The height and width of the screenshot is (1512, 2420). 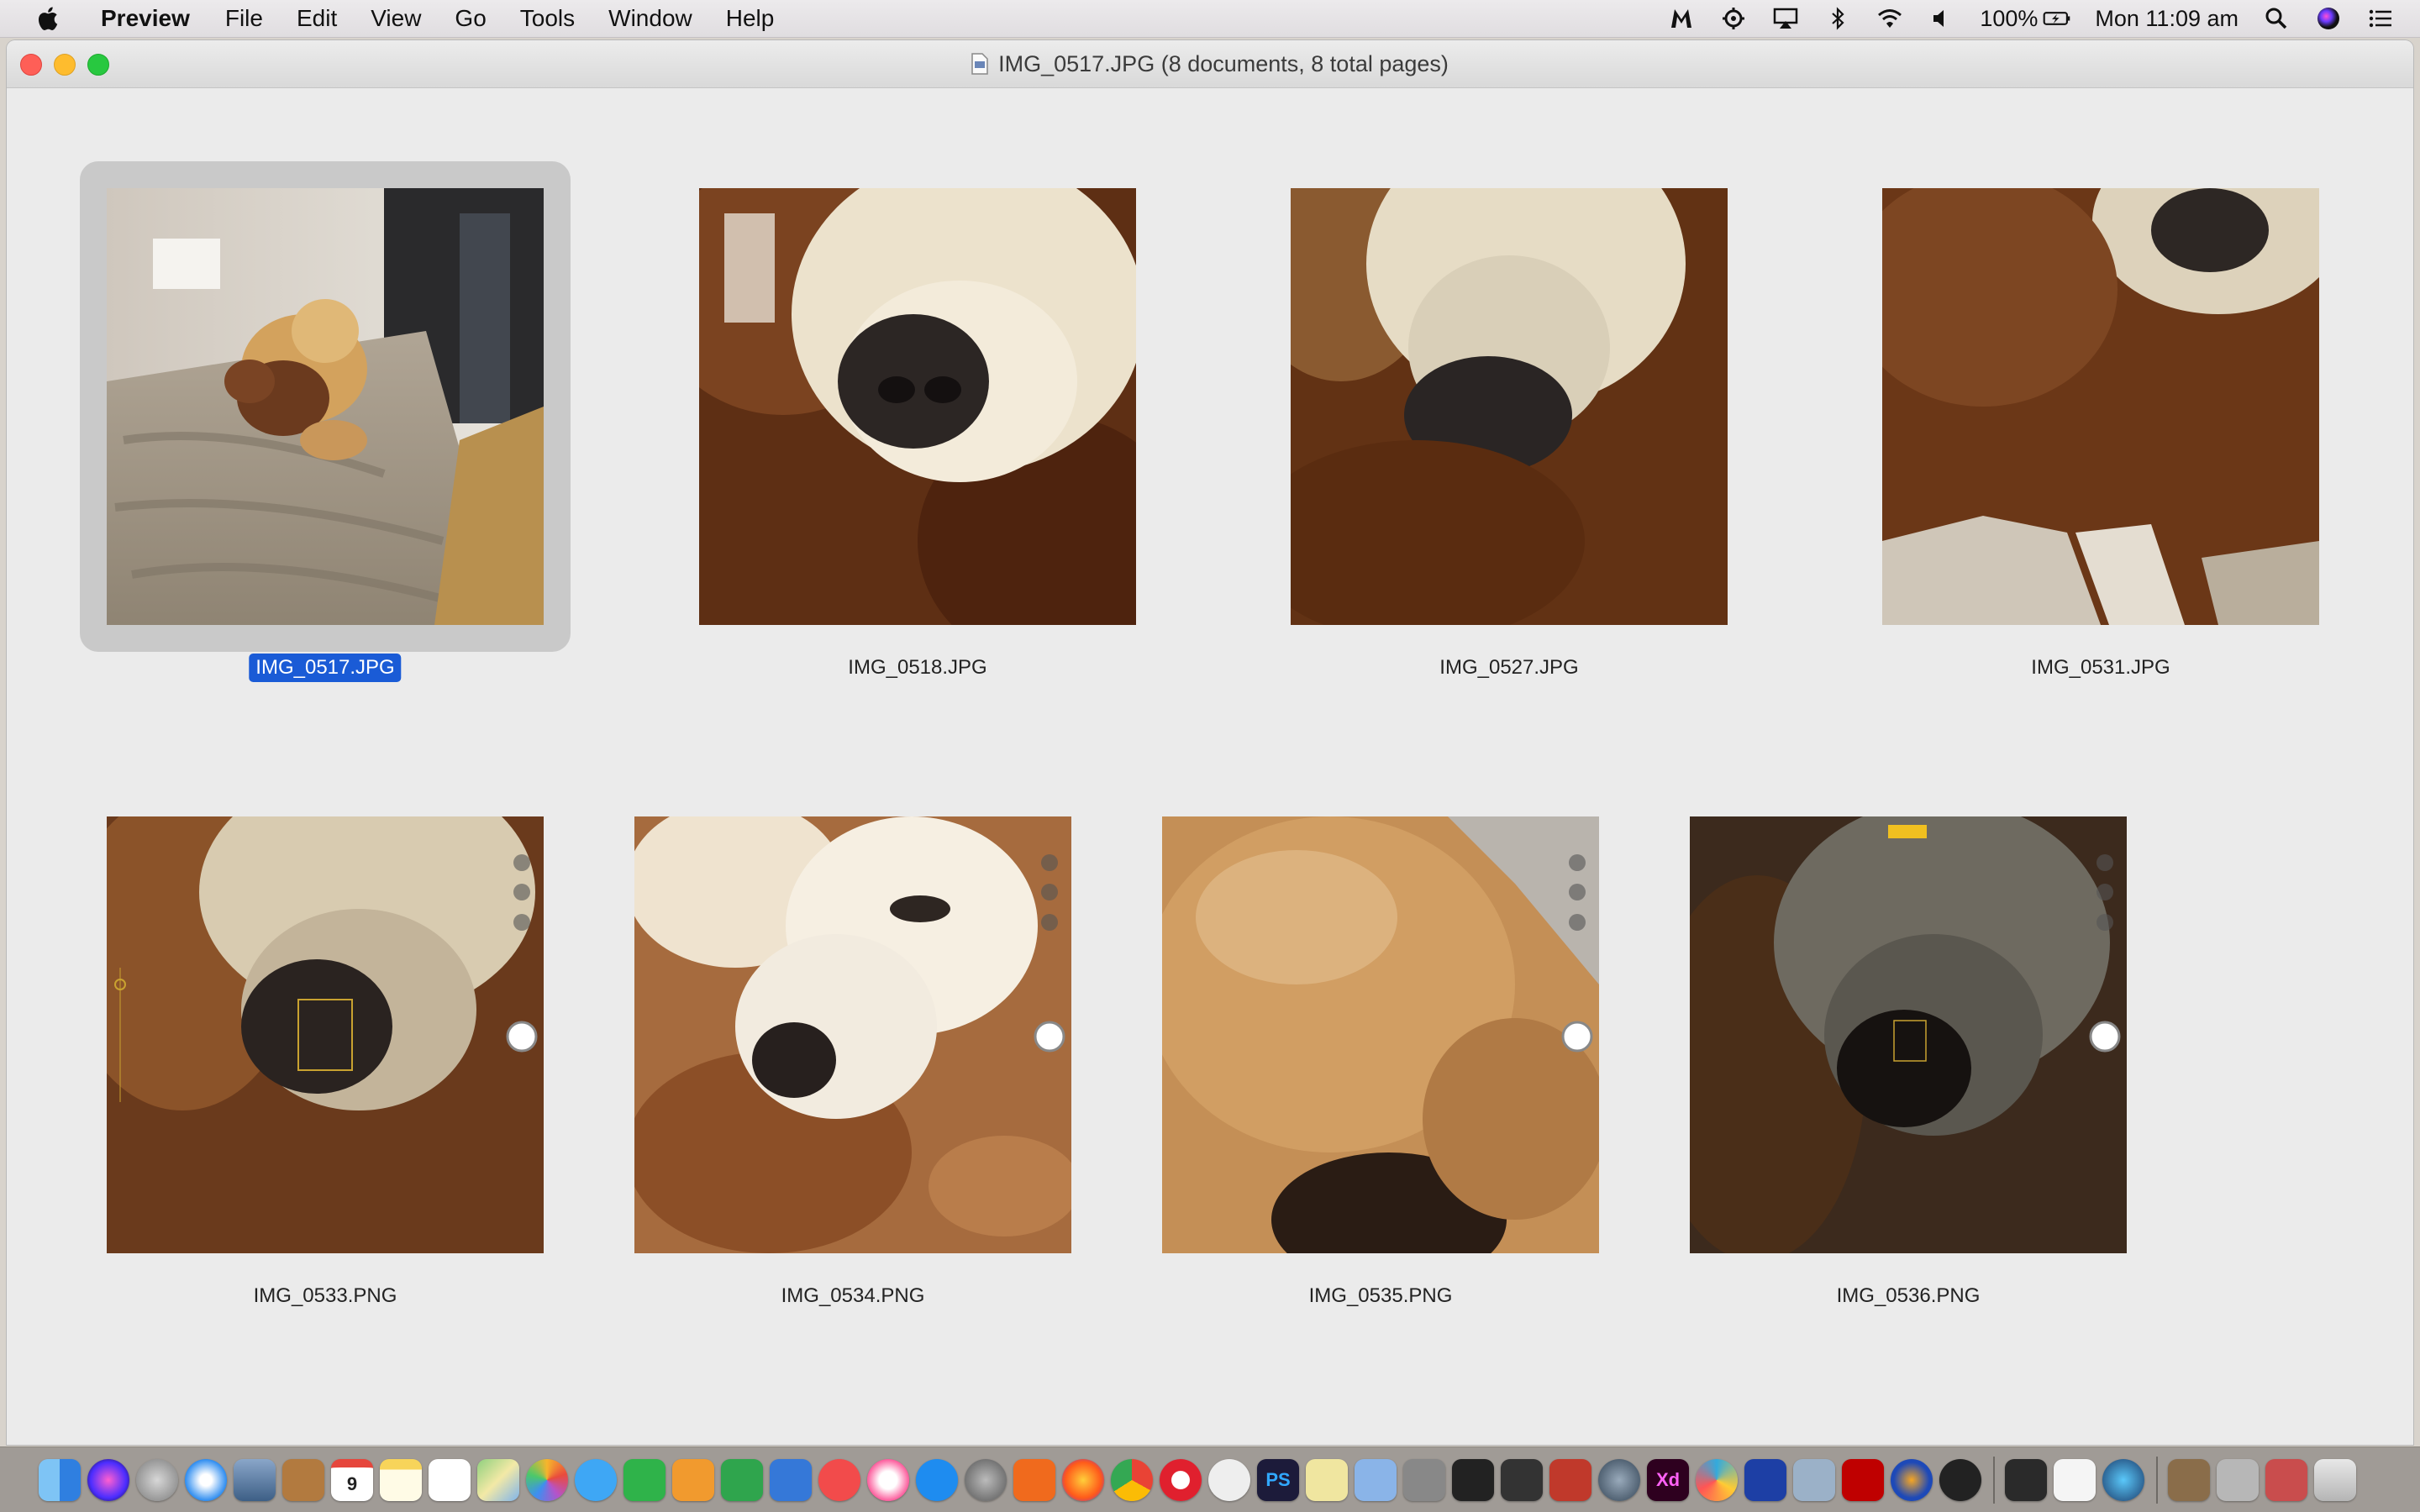 What do you see at coordinates (1509, 668) in the screenshot?
I see `thumbnail-filename: IMG_0527.JPG` at bounding box center [1509, 668].